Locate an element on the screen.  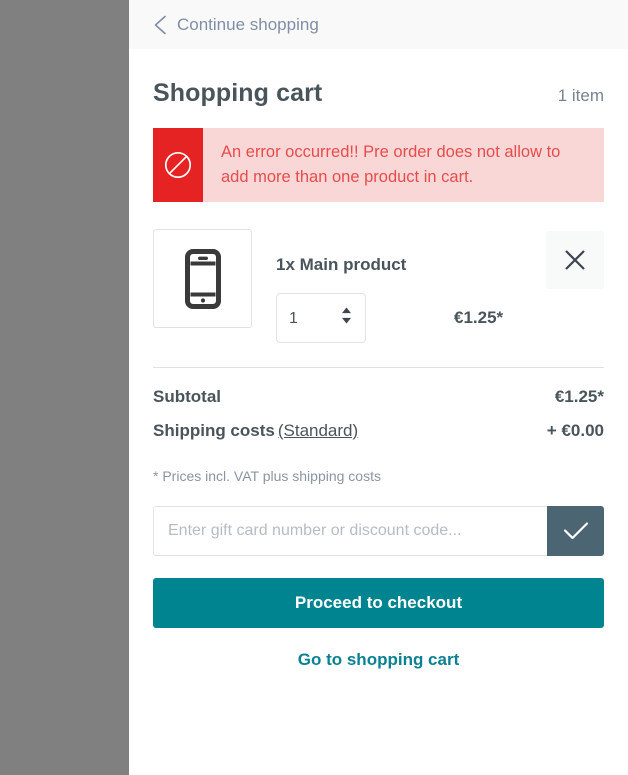
product-details: 1x Main product 12345678910 €1.25* is located at coordinates (399, 286).